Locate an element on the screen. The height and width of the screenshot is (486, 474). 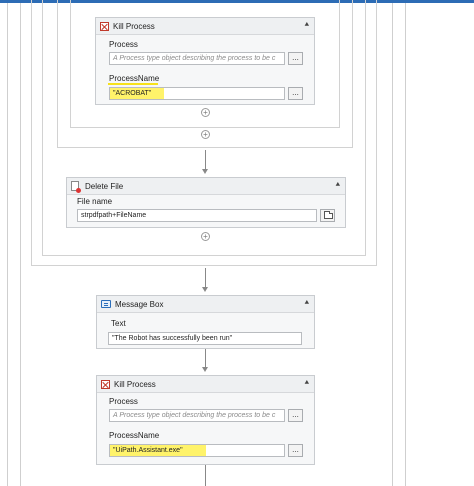
activity-header: Message Box ⯅ is located at coordinates (205, 304).